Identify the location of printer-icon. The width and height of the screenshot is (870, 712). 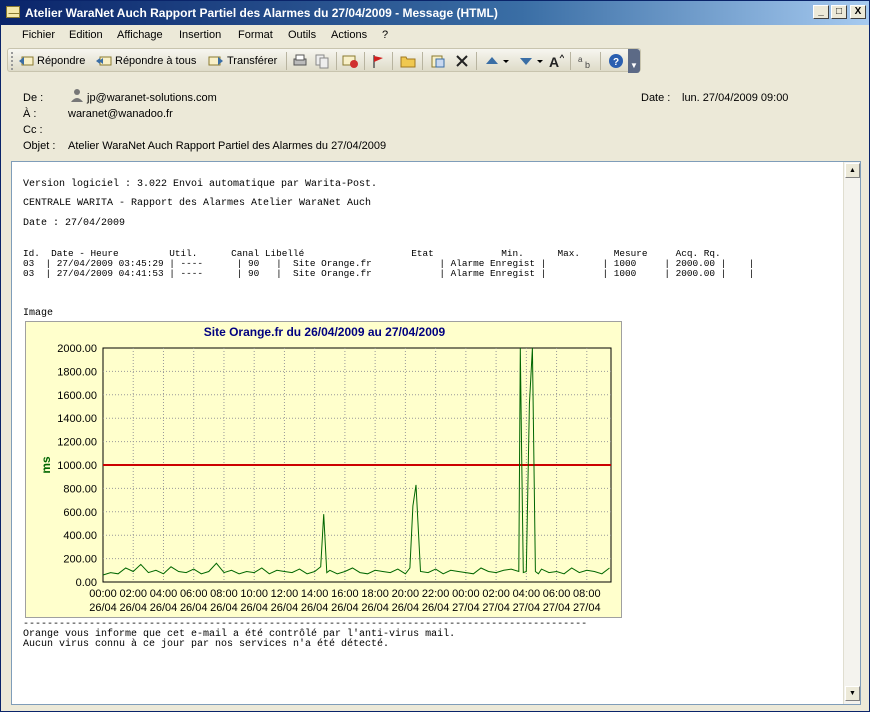
(300, 60).